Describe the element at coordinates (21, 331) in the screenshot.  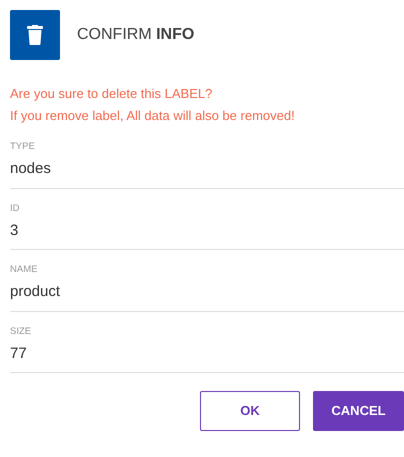
I see `field-label: SIZE` at that location.